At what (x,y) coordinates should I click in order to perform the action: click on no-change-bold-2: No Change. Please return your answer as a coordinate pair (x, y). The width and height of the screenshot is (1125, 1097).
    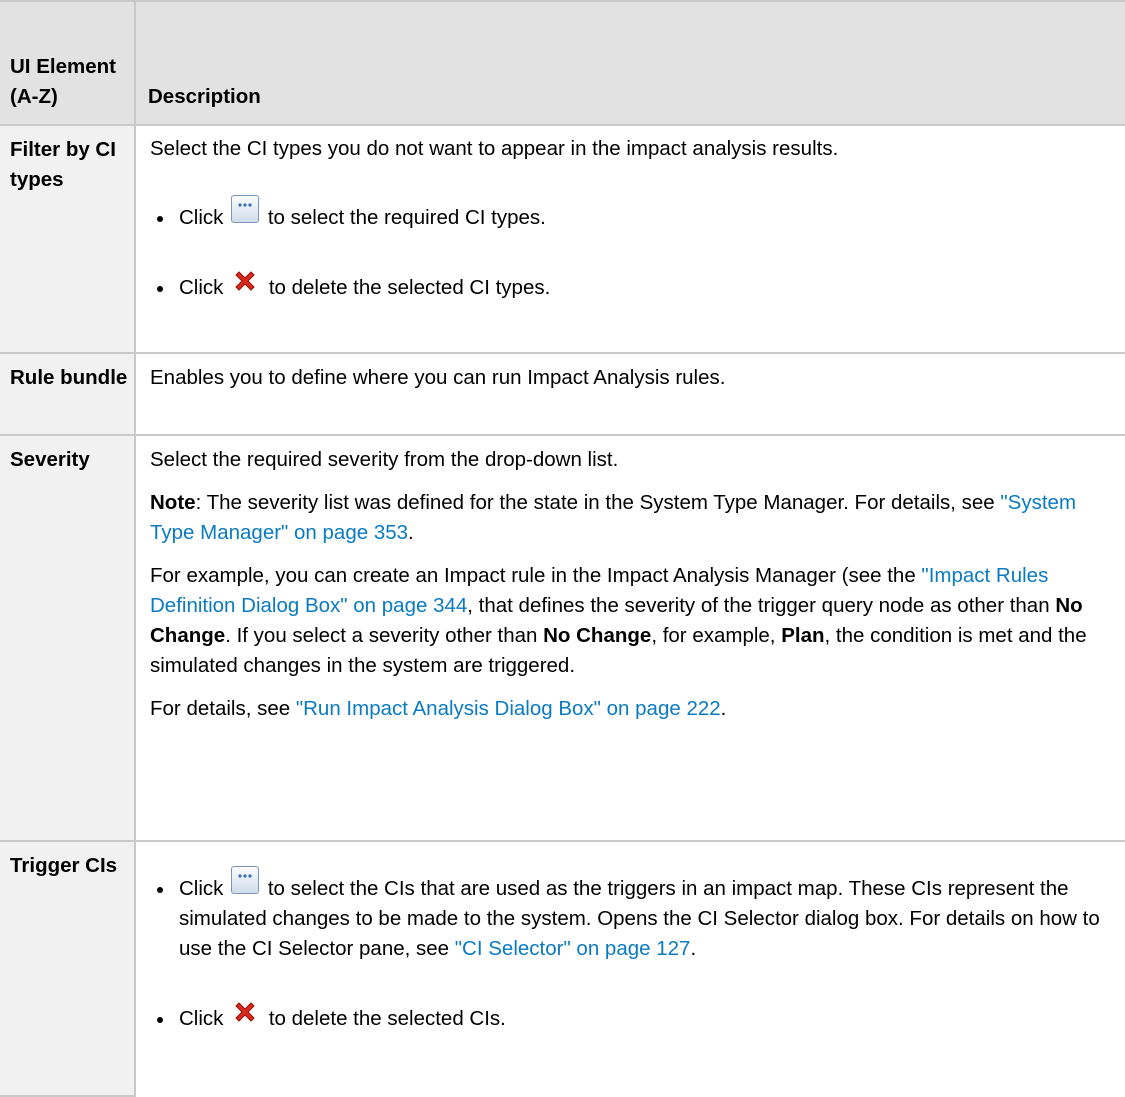
    Looking at the image, I should click on (597, 635).